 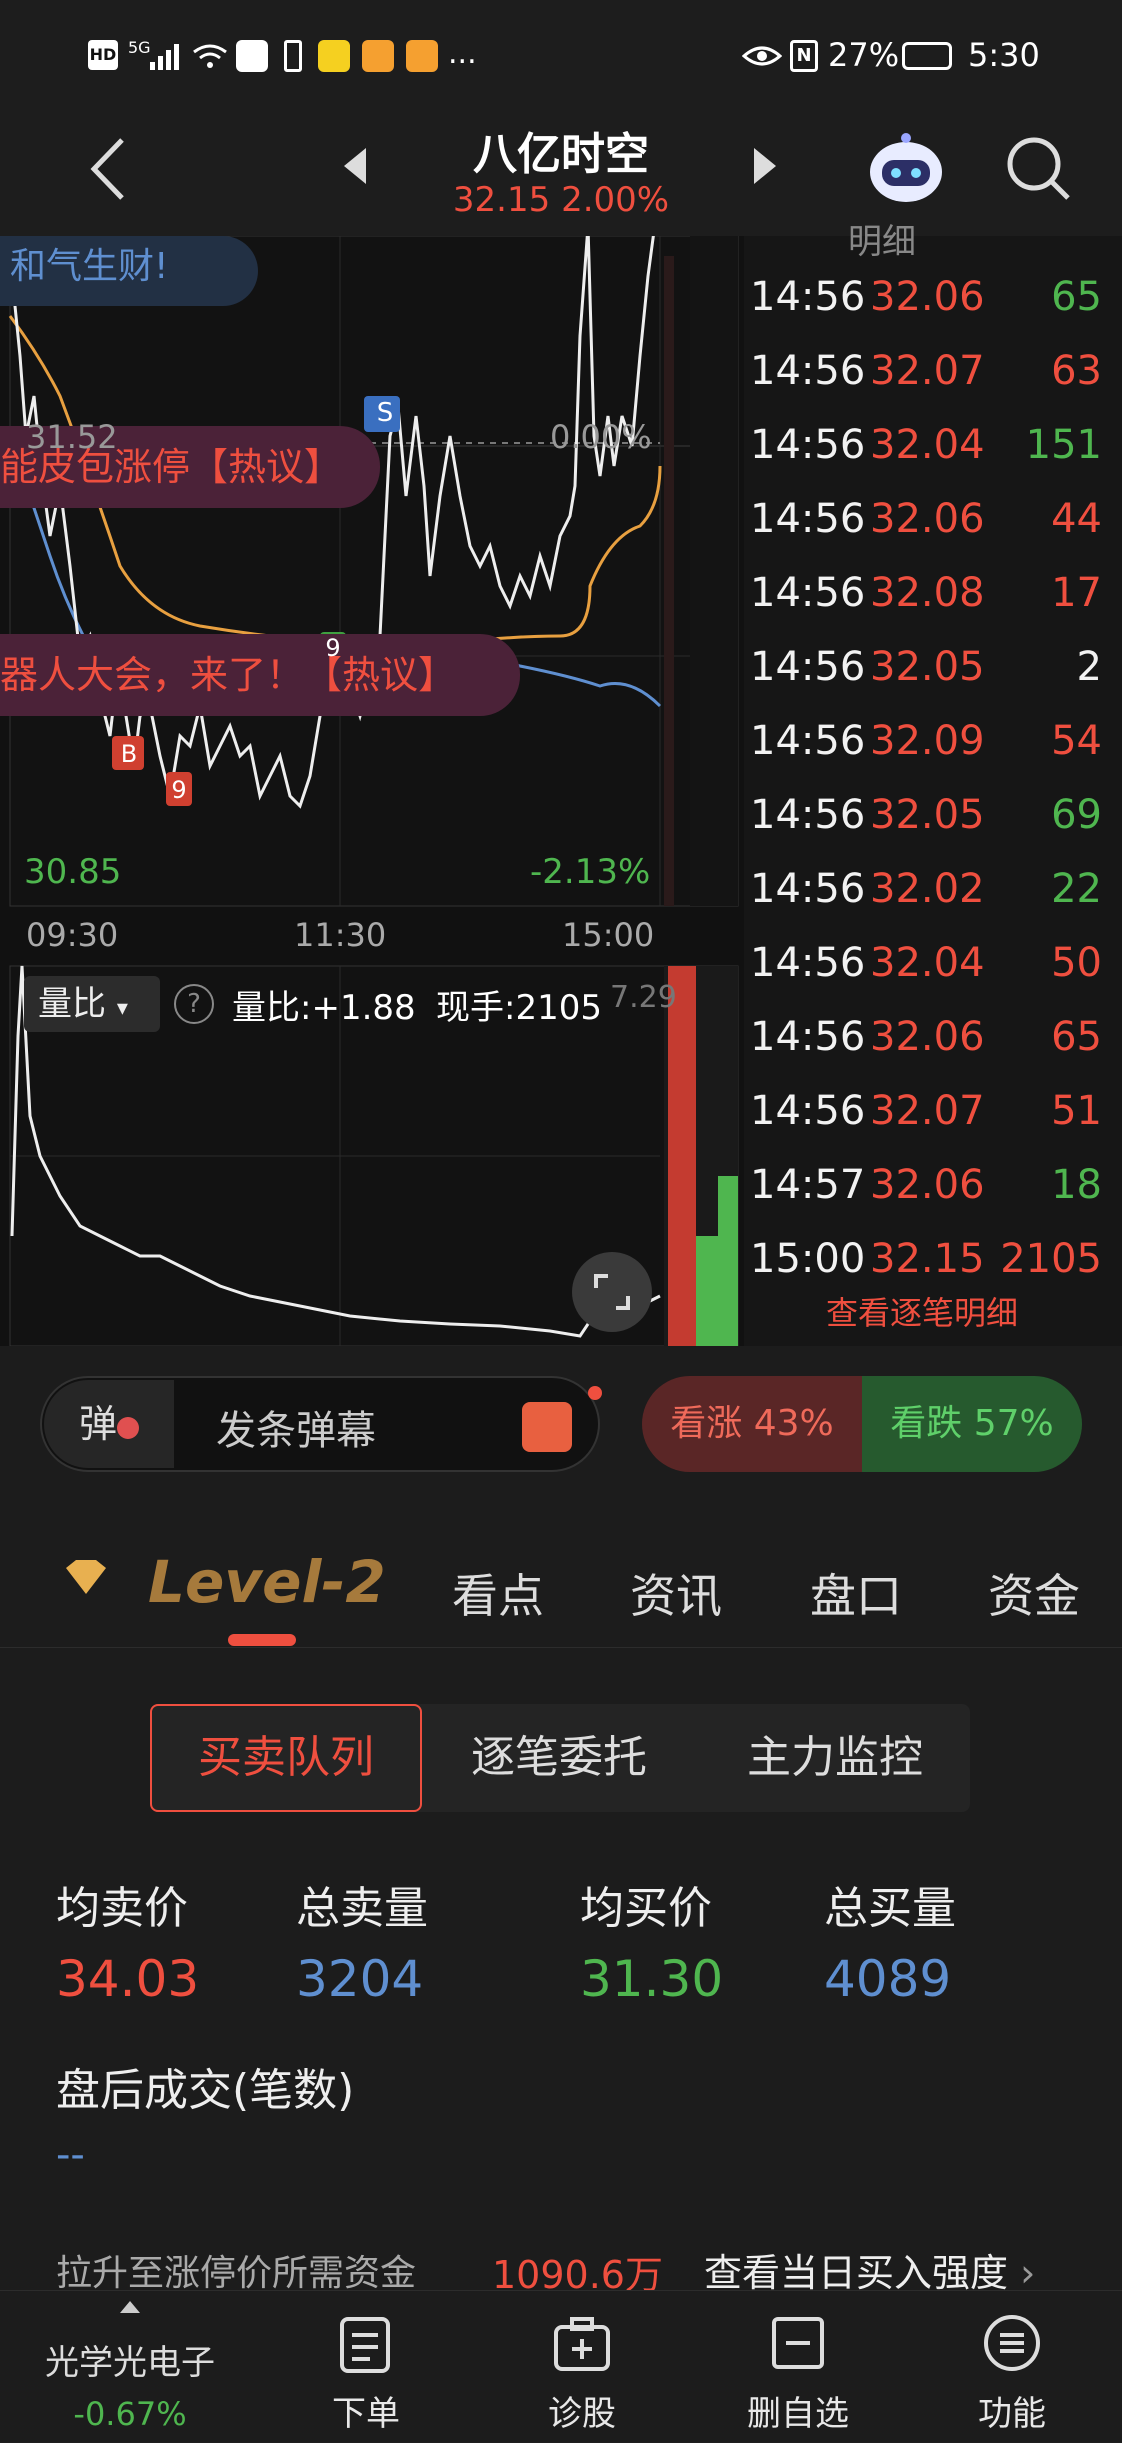 What do you see at coordinates (72, 935) in the screenshot?
I see `time-open: 09:30` at bounding box center [72, 935].